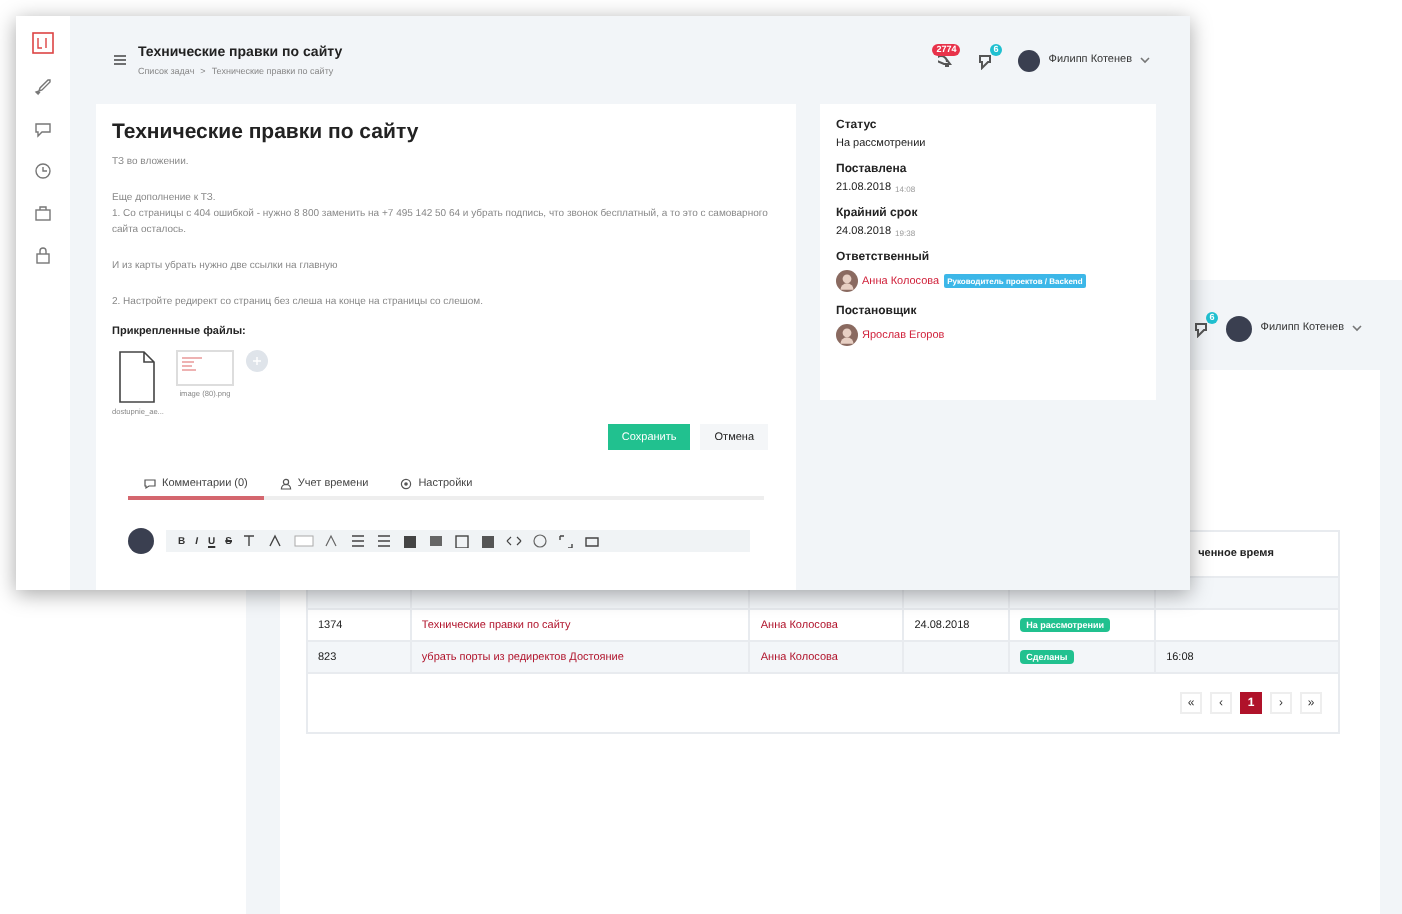  Describe the element at coordinates (204, 368) in the screenshot. I see `image-thumbnail` at that location.